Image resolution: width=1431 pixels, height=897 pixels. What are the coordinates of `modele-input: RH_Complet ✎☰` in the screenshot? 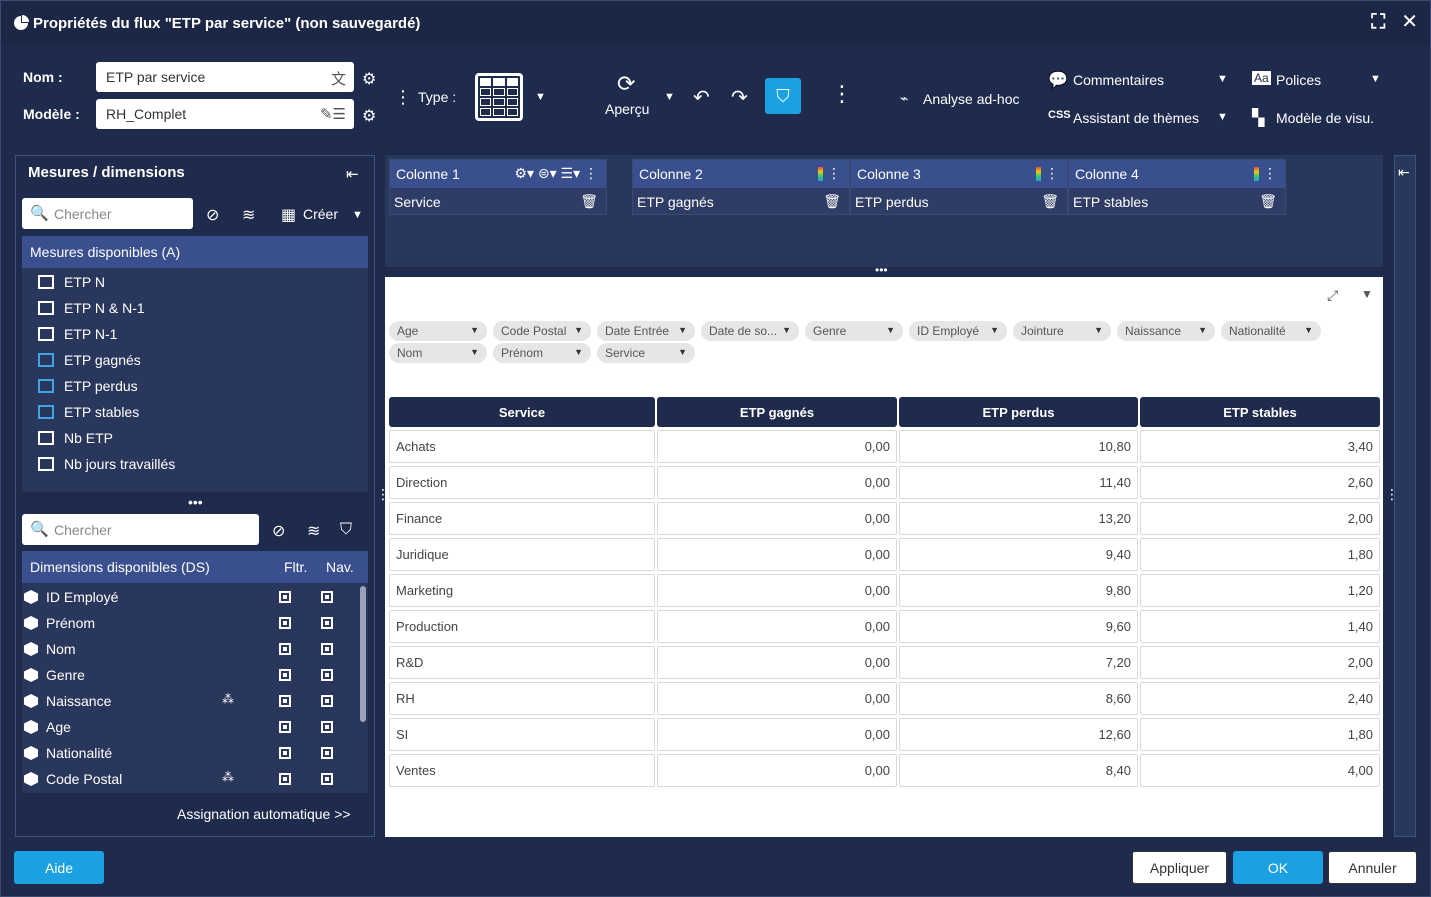 It's located at (225, 114).